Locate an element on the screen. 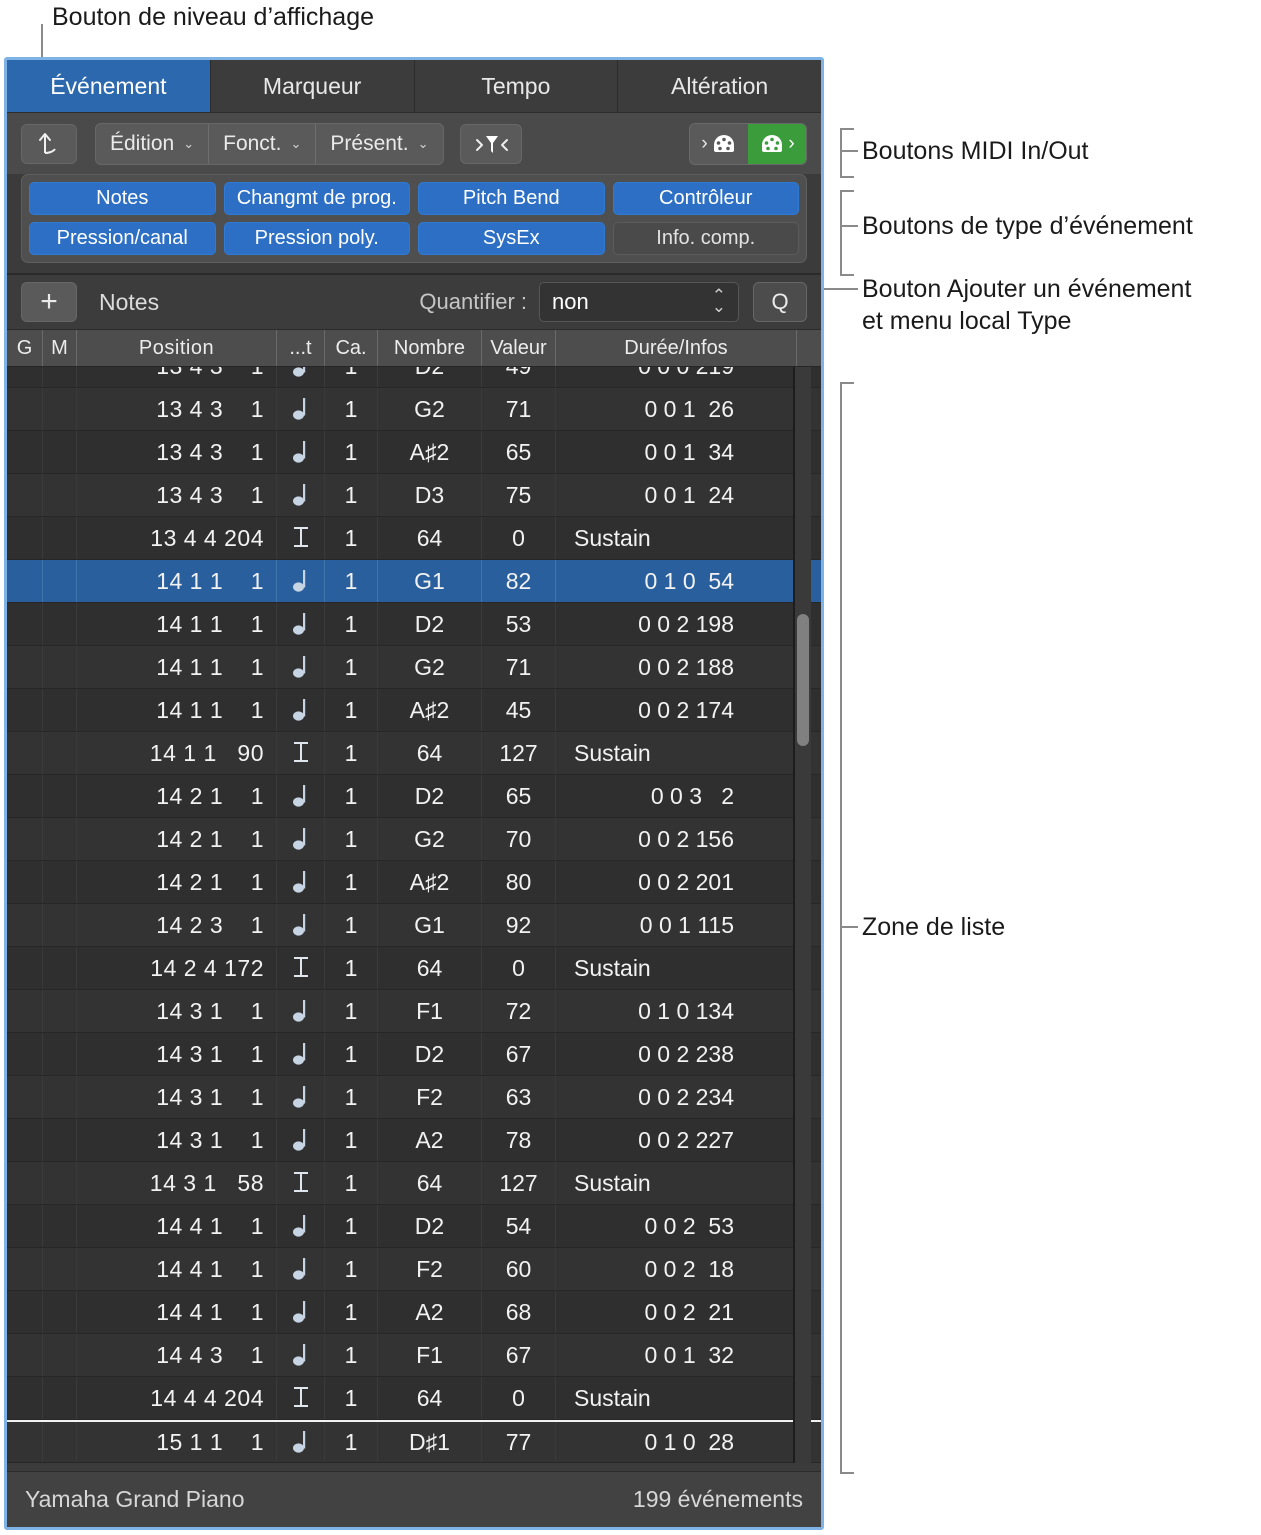 Image resolution: width=1261 pixels, height=1535 pixels. table-row: 14 1 1 90 1 64 127 Sustain is located at coordinates (414, 753).